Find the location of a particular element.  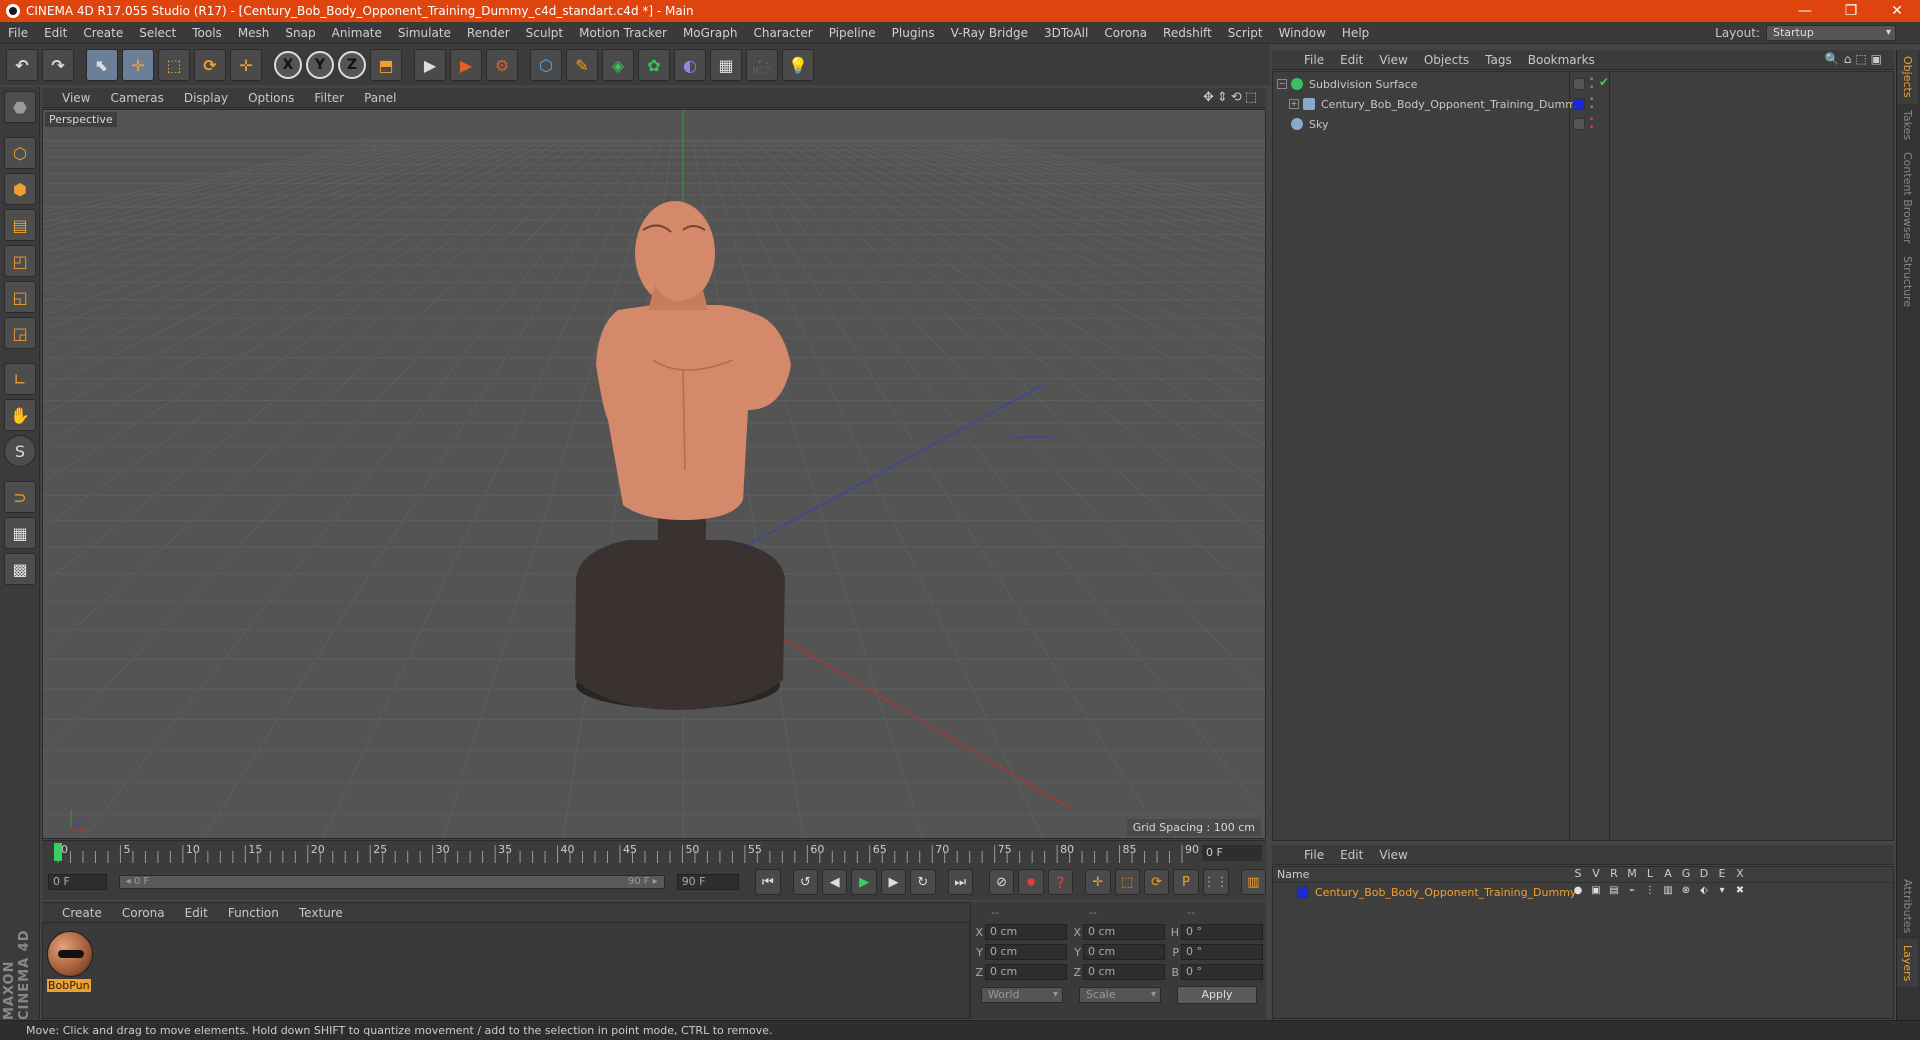

key-rotation-icon: ⟳ is located at coordinates (1156, 882).